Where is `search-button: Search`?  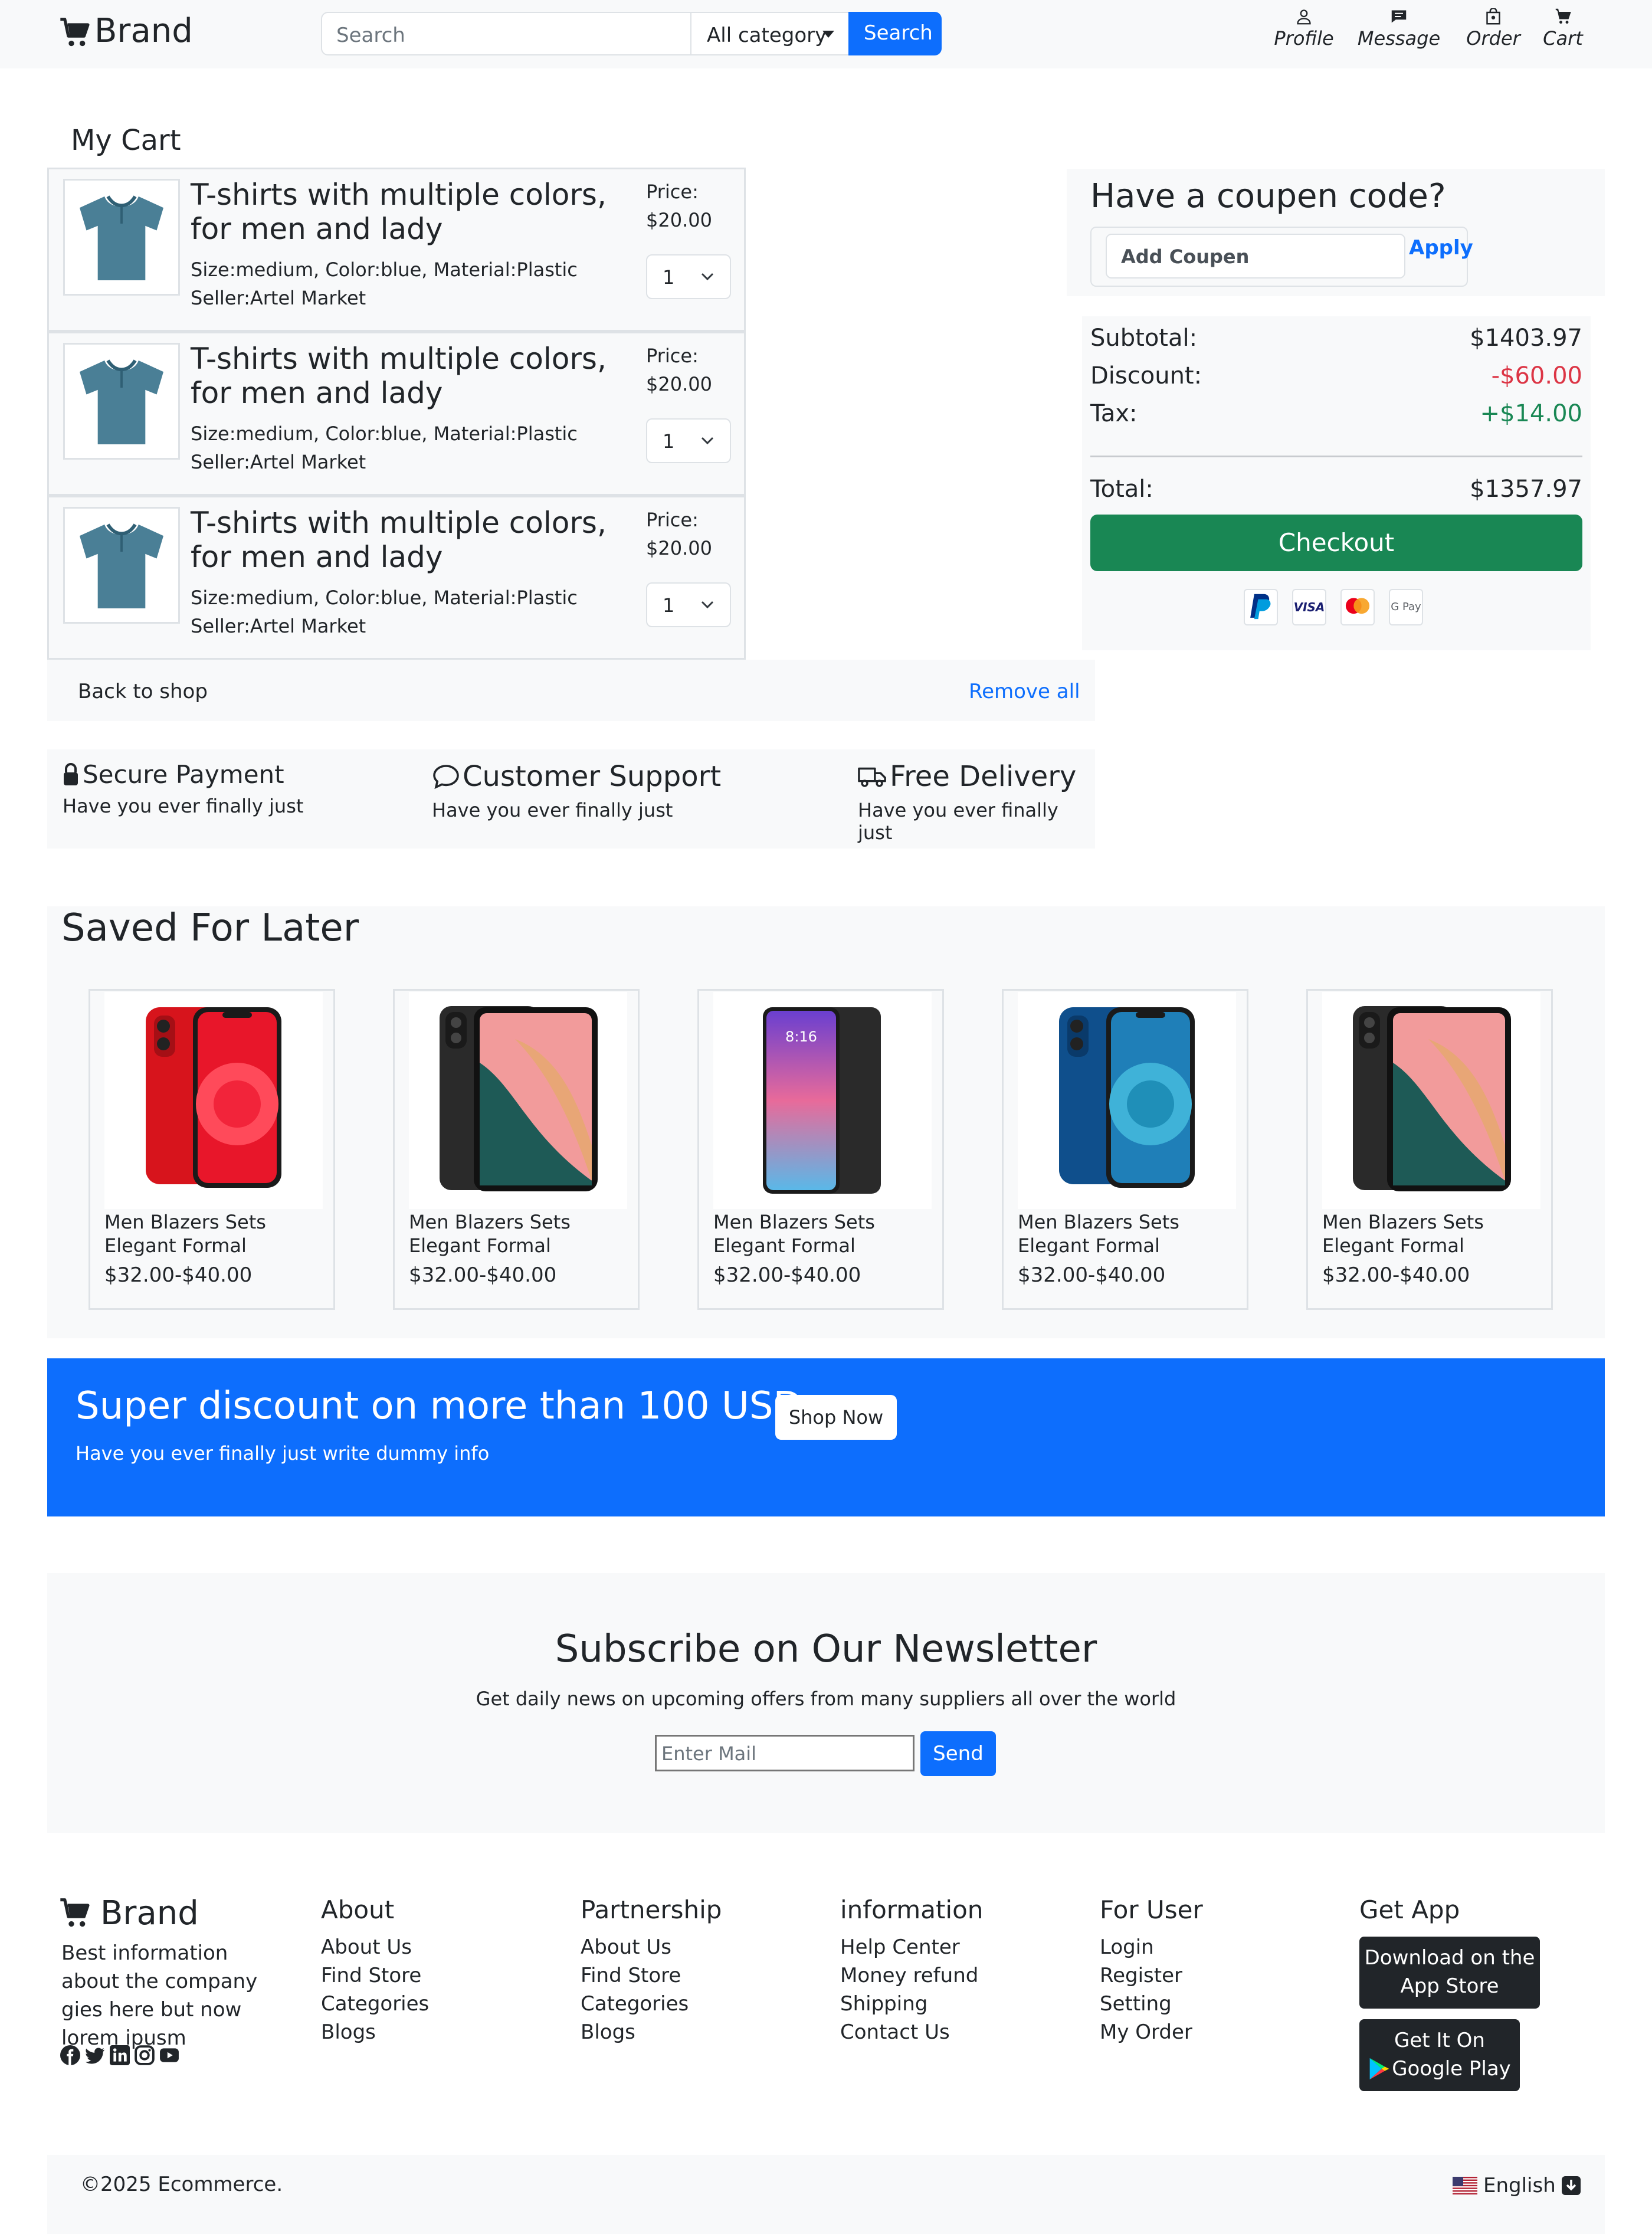
search-button: Search is located at coordinates (895, 33).